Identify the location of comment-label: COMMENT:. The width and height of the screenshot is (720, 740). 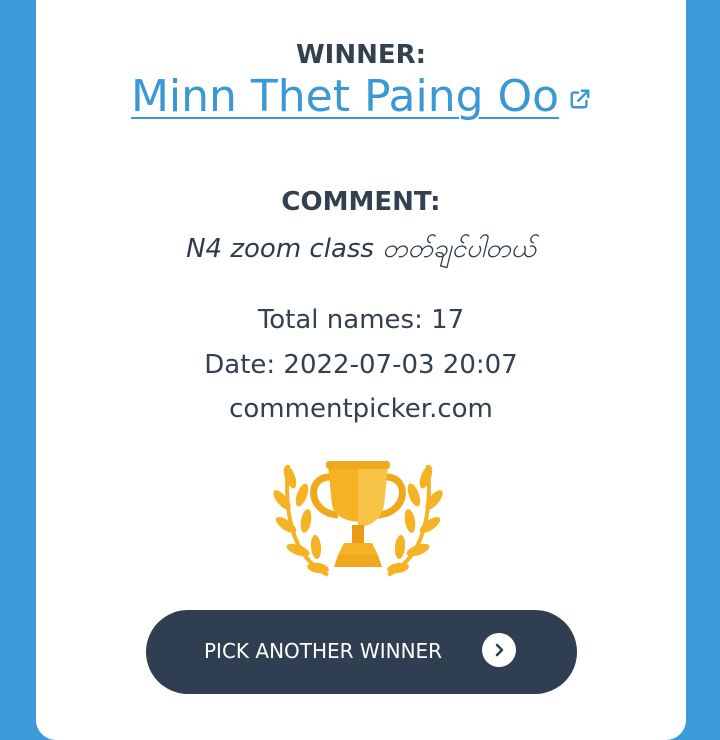
(361, 202).